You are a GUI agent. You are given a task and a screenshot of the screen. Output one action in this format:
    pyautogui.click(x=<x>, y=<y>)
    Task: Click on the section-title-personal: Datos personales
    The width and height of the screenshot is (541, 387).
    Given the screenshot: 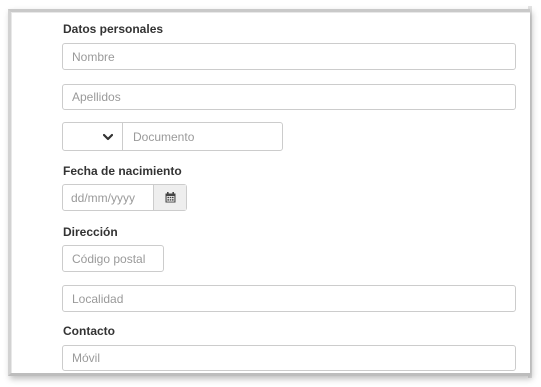 What is the action you would take?
    pyautogui.click(x=113, y=29)
    